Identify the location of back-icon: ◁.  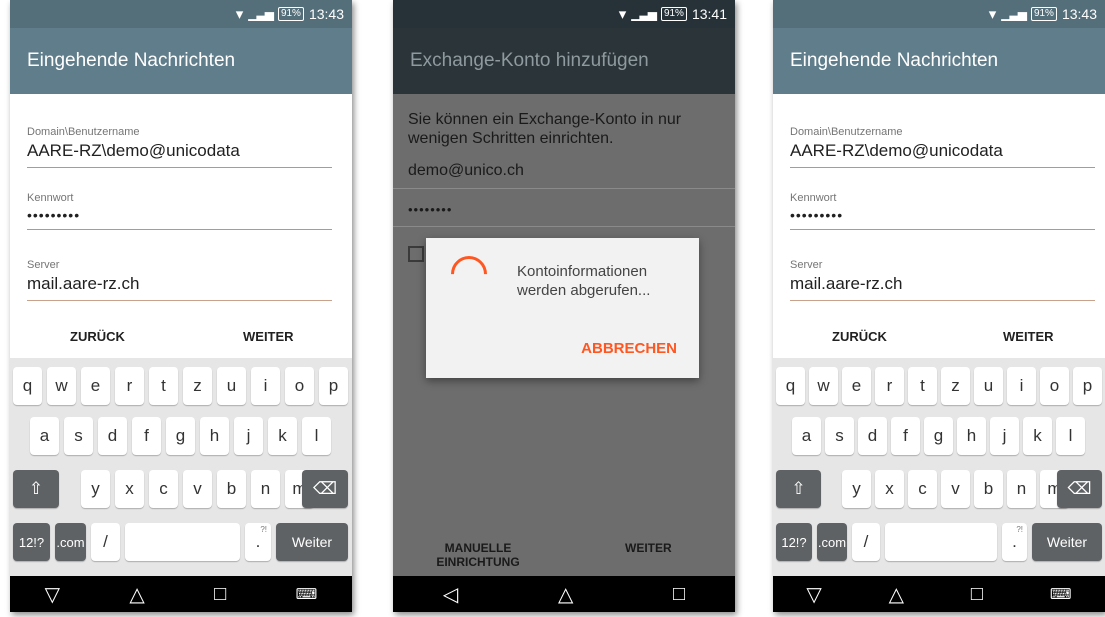
(450, 594).